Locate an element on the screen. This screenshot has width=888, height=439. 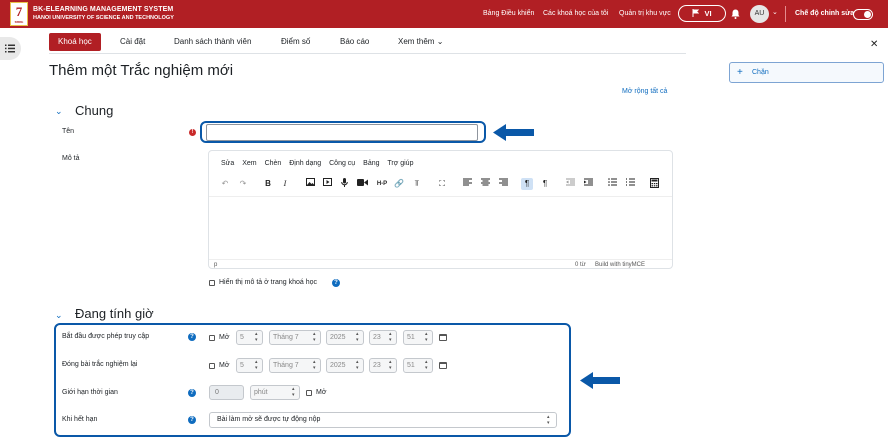
bell-icon is located at coordinates (735, 14).